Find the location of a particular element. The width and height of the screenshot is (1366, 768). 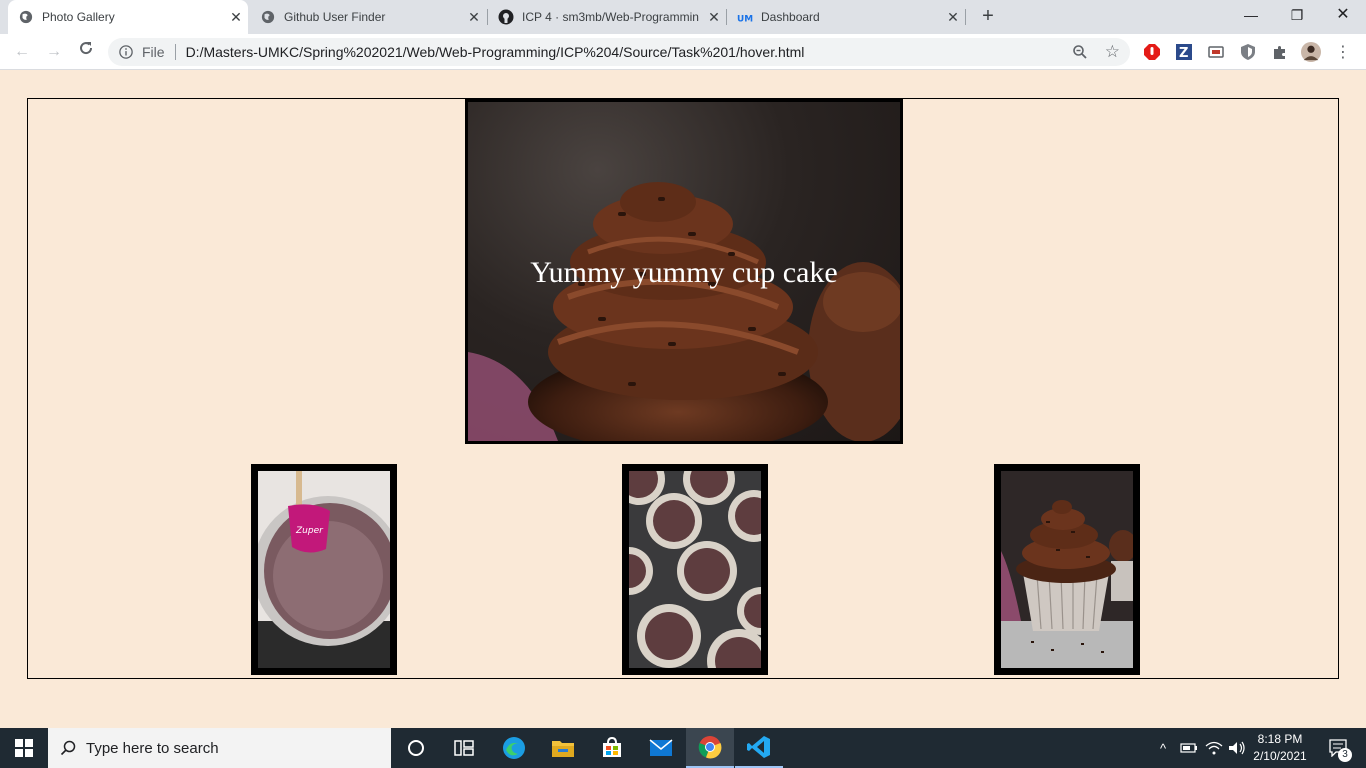

tab-photo-gallery: Photo Gallery ✕ is located at coordinates (128, 17).